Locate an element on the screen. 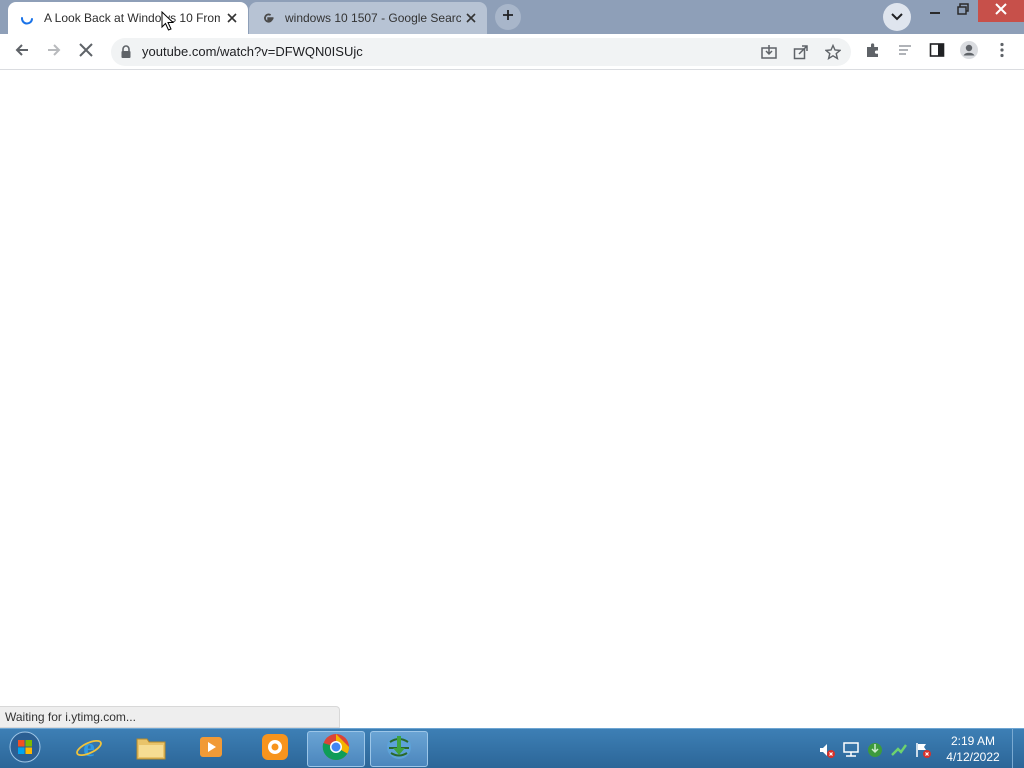  taskbar-chrome is located at coordinates (336, 749).